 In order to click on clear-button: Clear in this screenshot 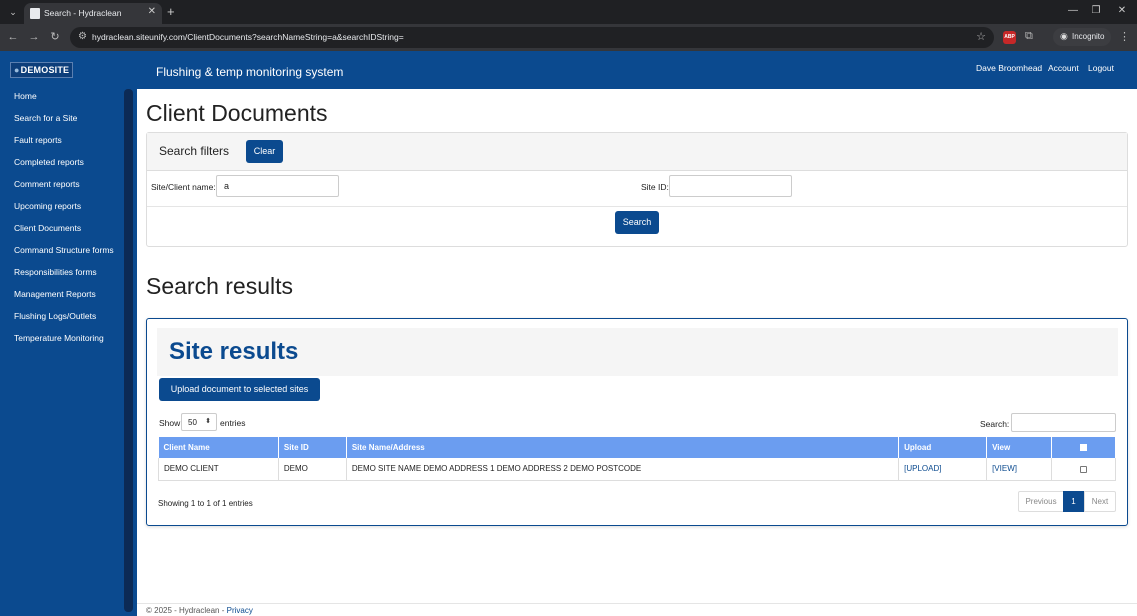, I will do `click(264, 151)`.